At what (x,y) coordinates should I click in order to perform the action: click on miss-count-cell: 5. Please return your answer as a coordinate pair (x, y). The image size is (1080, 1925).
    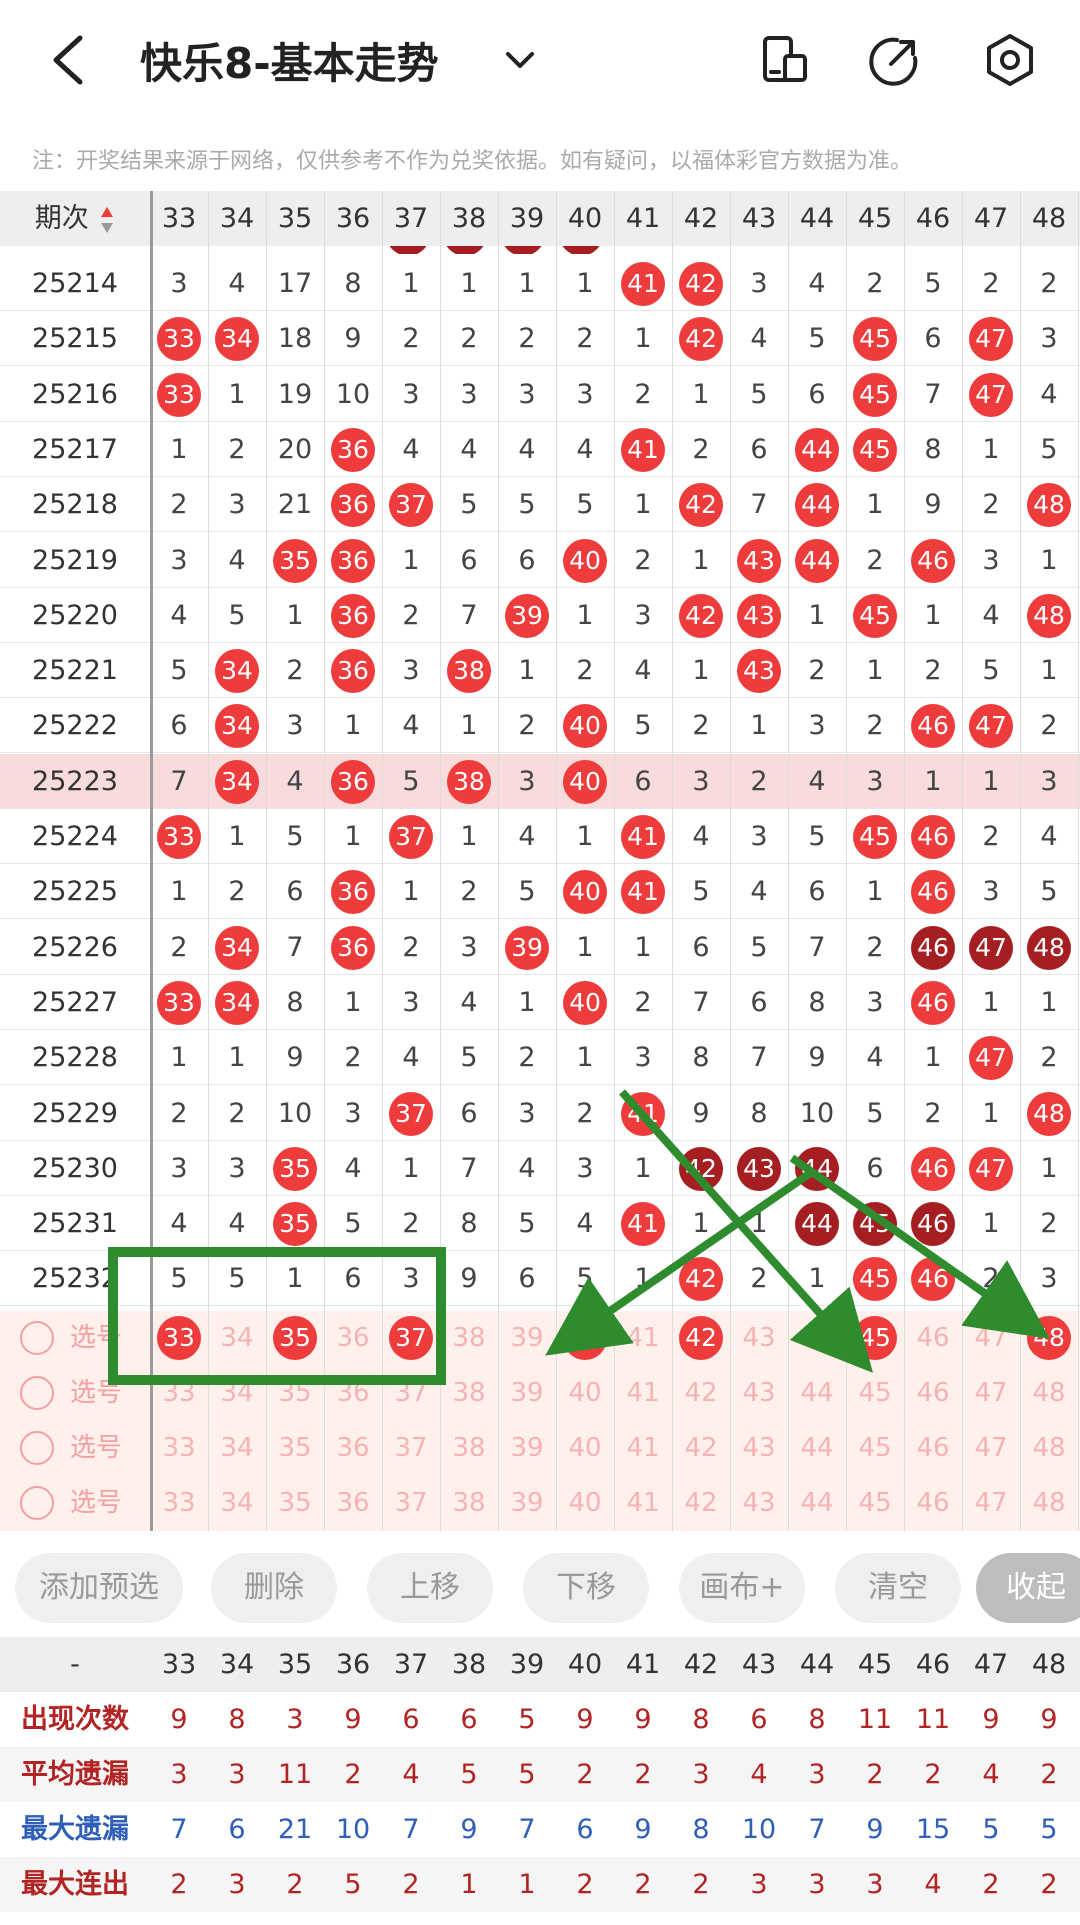
    Looking at the image, I should click on (875, 1113).